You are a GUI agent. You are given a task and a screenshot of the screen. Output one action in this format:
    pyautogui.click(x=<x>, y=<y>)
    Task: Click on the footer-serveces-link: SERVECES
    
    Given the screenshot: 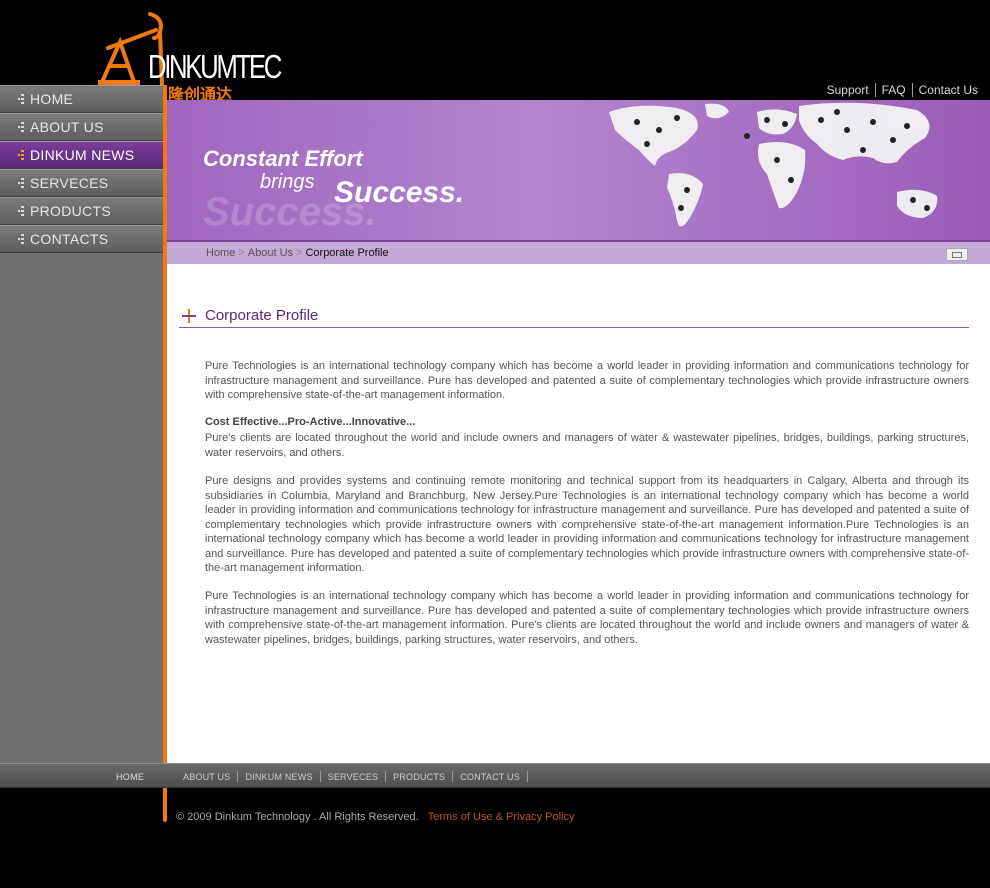 What is the action you would take?
    pyautogui.click(x=353, y=777)
    